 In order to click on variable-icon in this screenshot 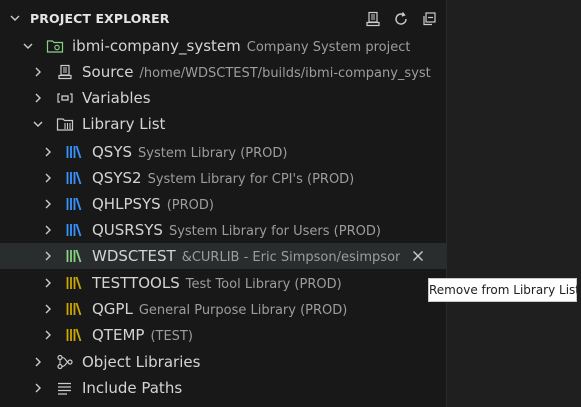, I will do `click(65, 98)`.